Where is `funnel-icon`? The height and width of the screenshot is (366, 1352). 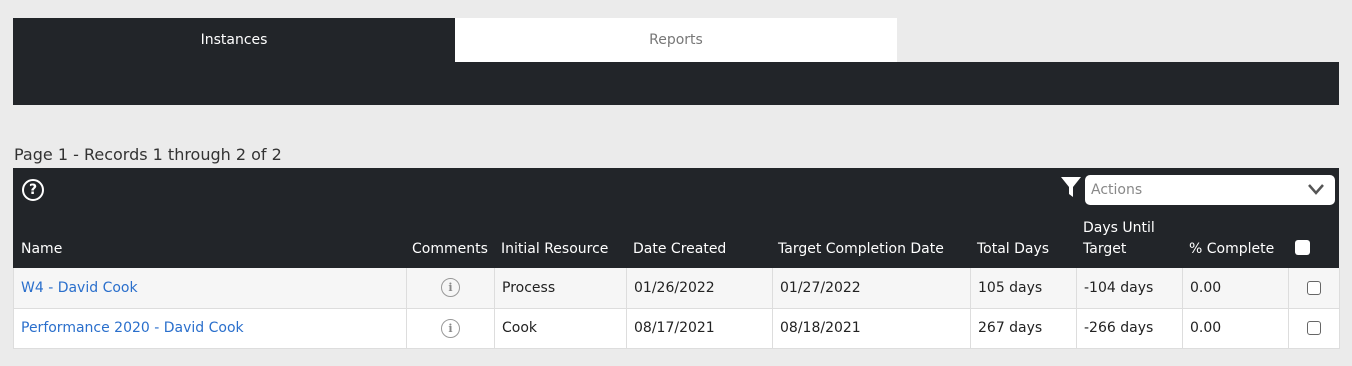 funnel-icon is located at coordinates (1071, 187).